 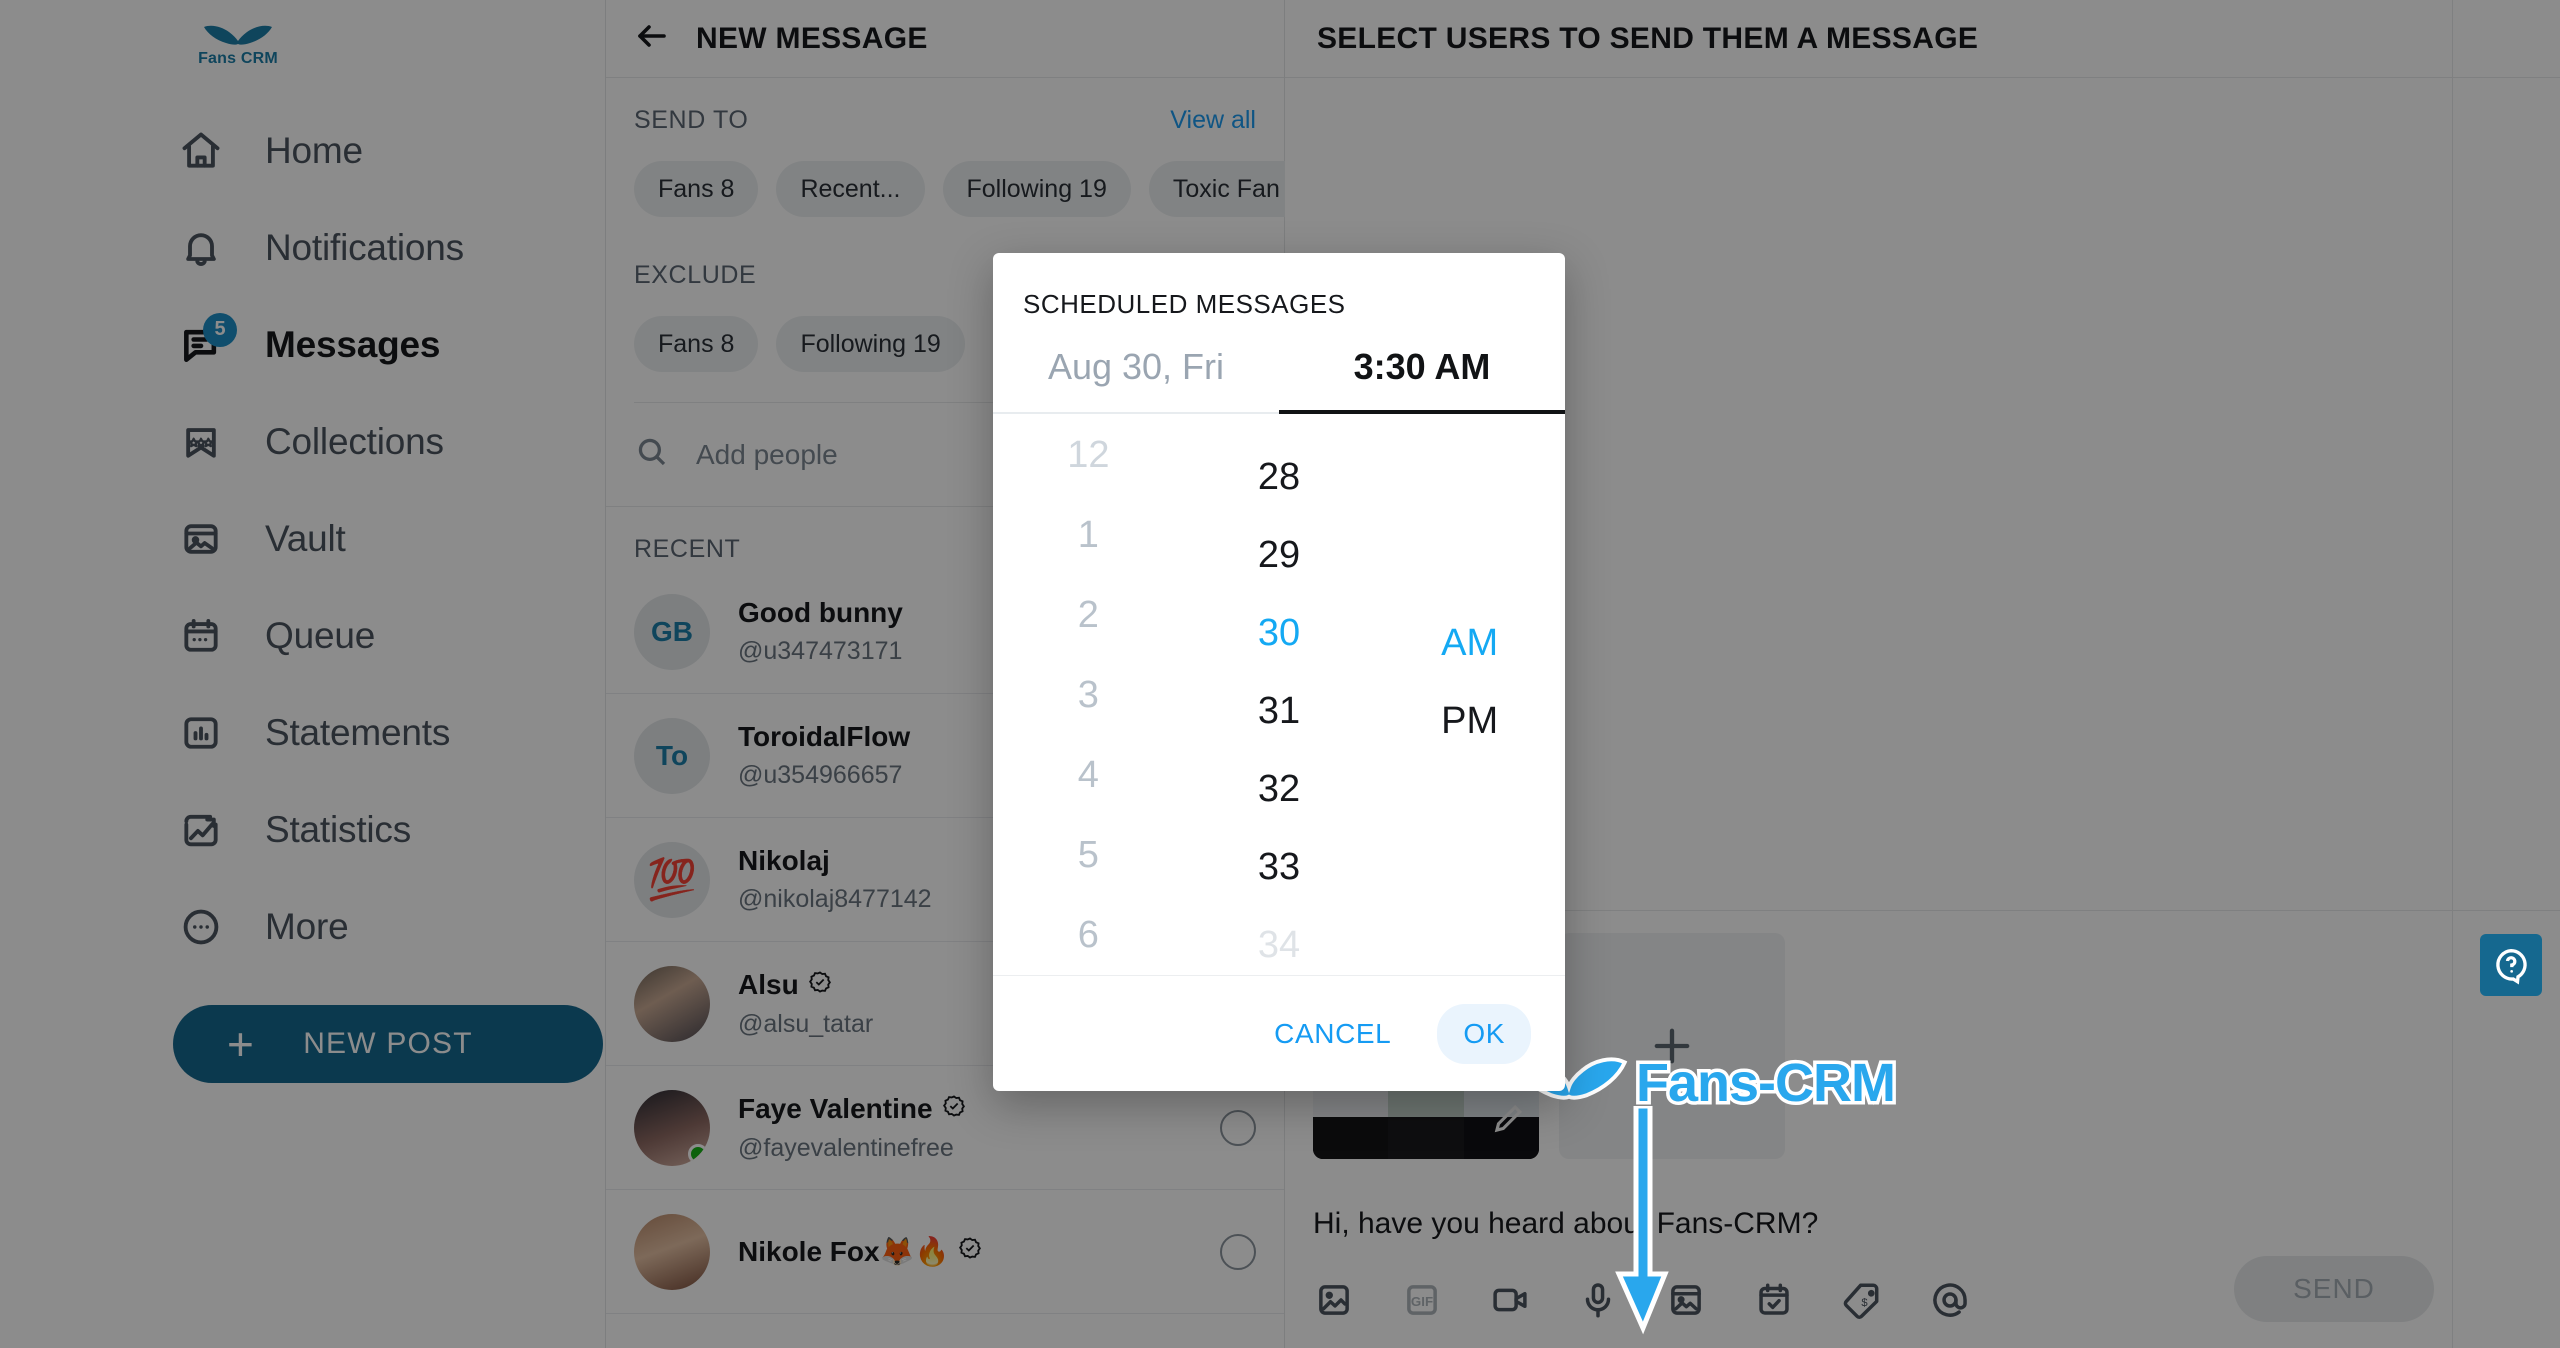 I want to click on hour-option: 6, so click(x=1088, y=935).